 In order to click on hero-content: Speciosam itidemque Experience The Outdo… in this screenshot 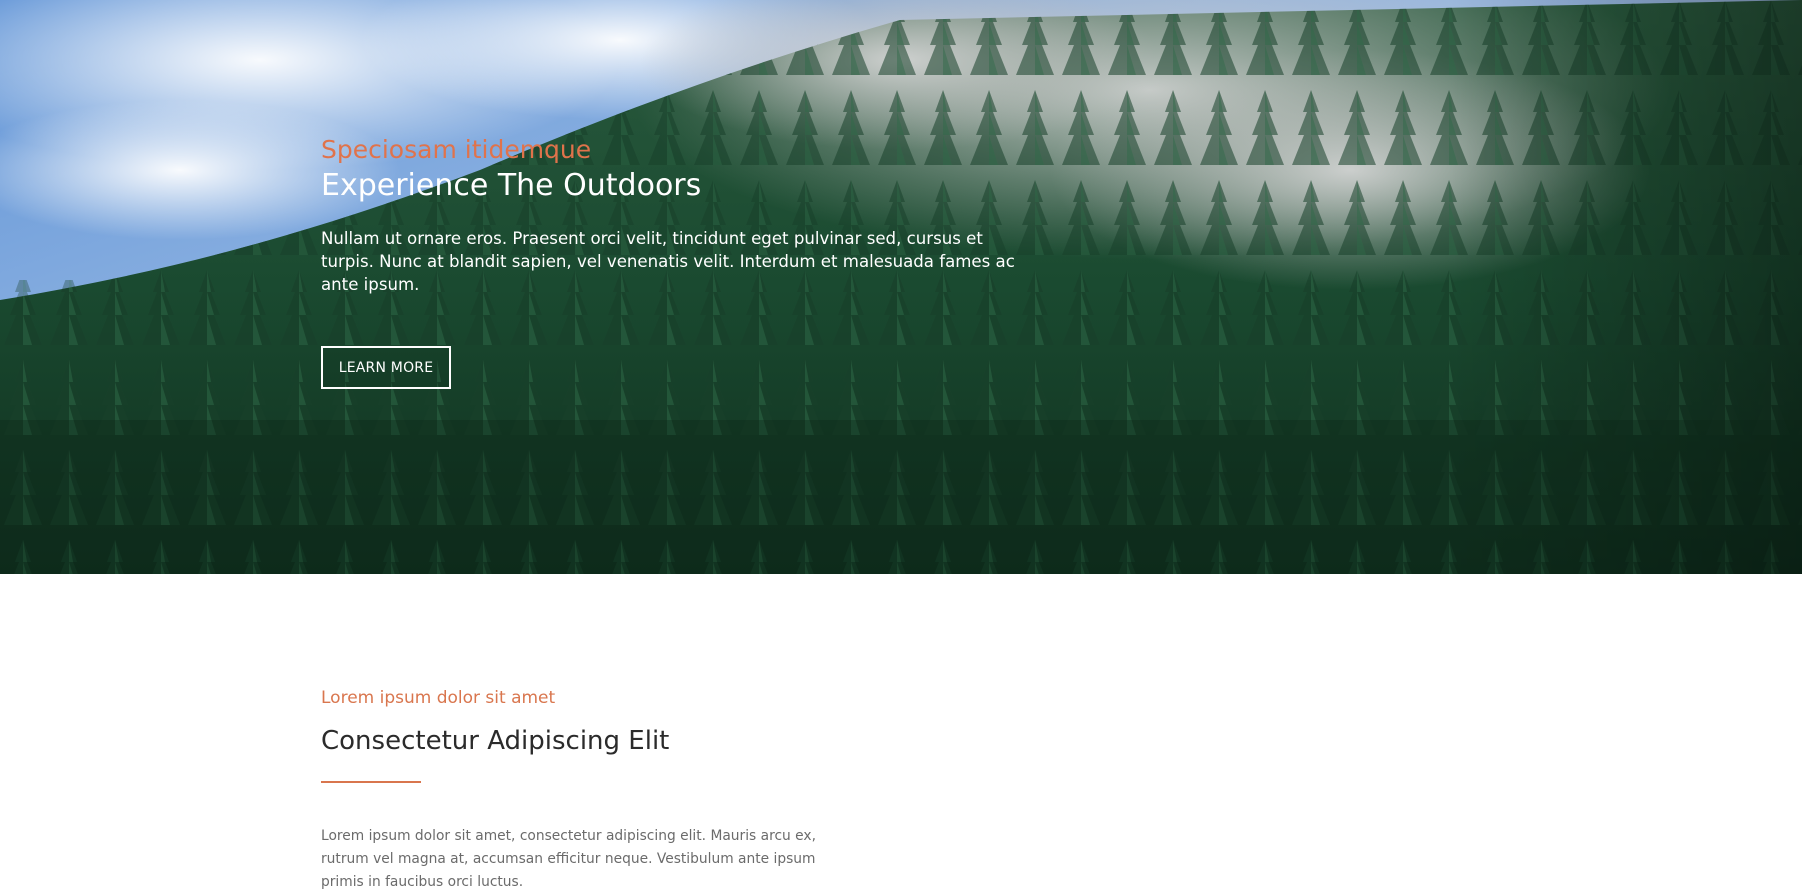, I will do `click(681, 214)`.